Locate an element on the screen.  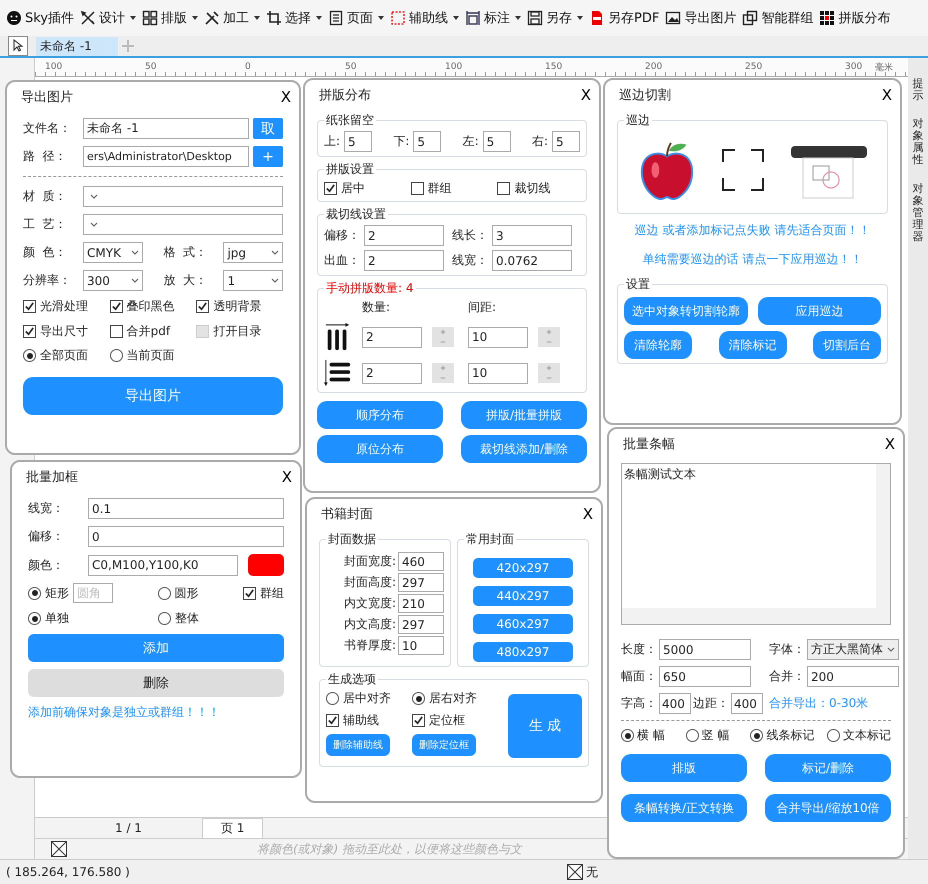
dropdown: 300 is located at coordinates (113, 280).